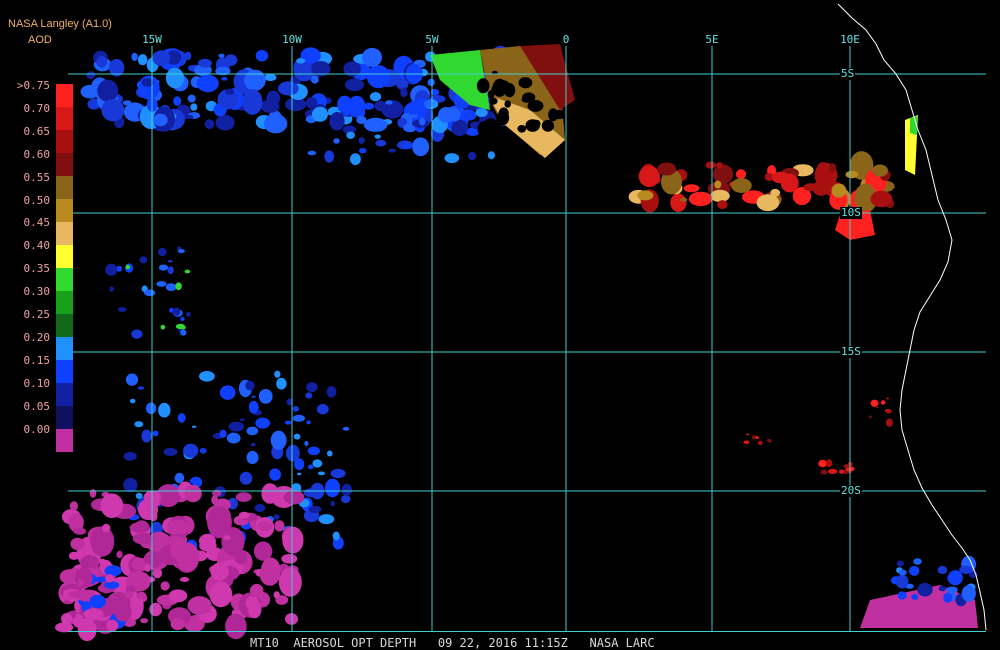  Describe the element at coordinates (33, 85) in the screenshot. I see `legend-tick: >0.75` at that location.